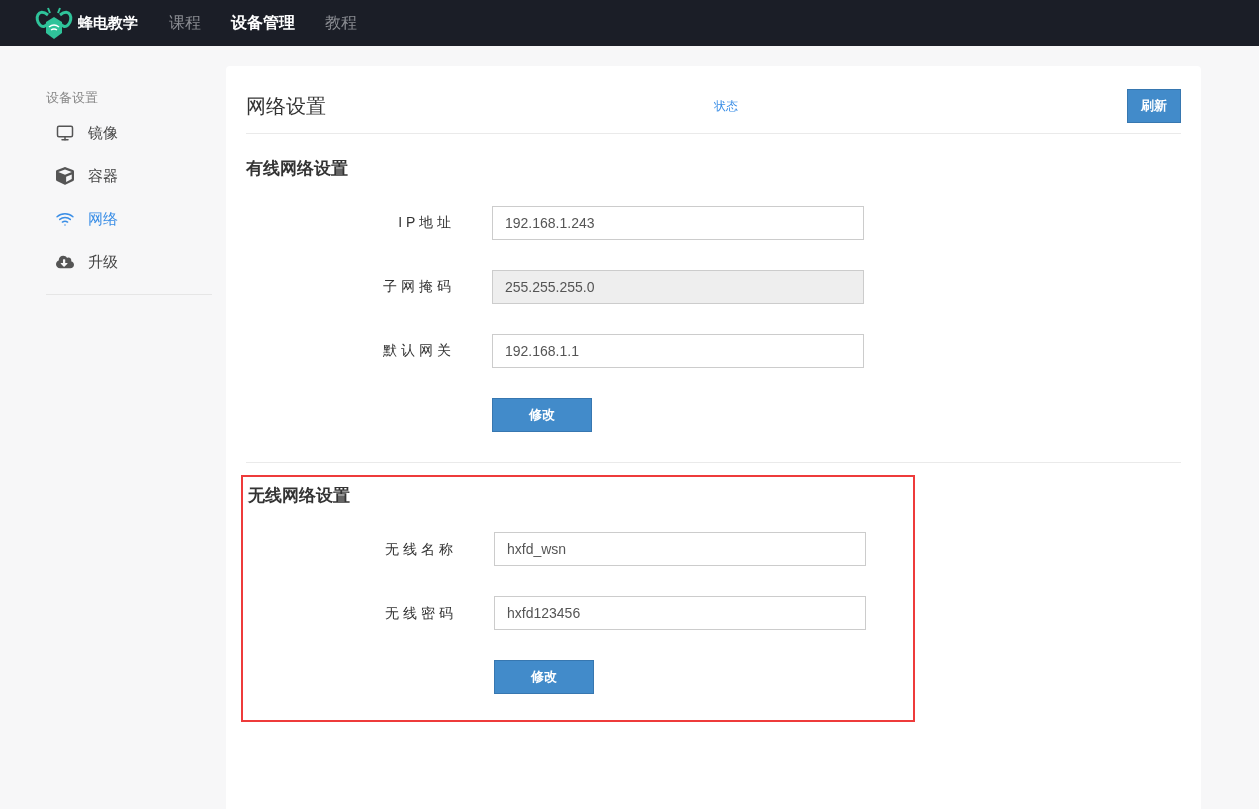 The image size is (1259, 809). Describe the element at coordinates (416, 286) in the screenshot. I see `field-label: 子 网 掩 码` at that location.